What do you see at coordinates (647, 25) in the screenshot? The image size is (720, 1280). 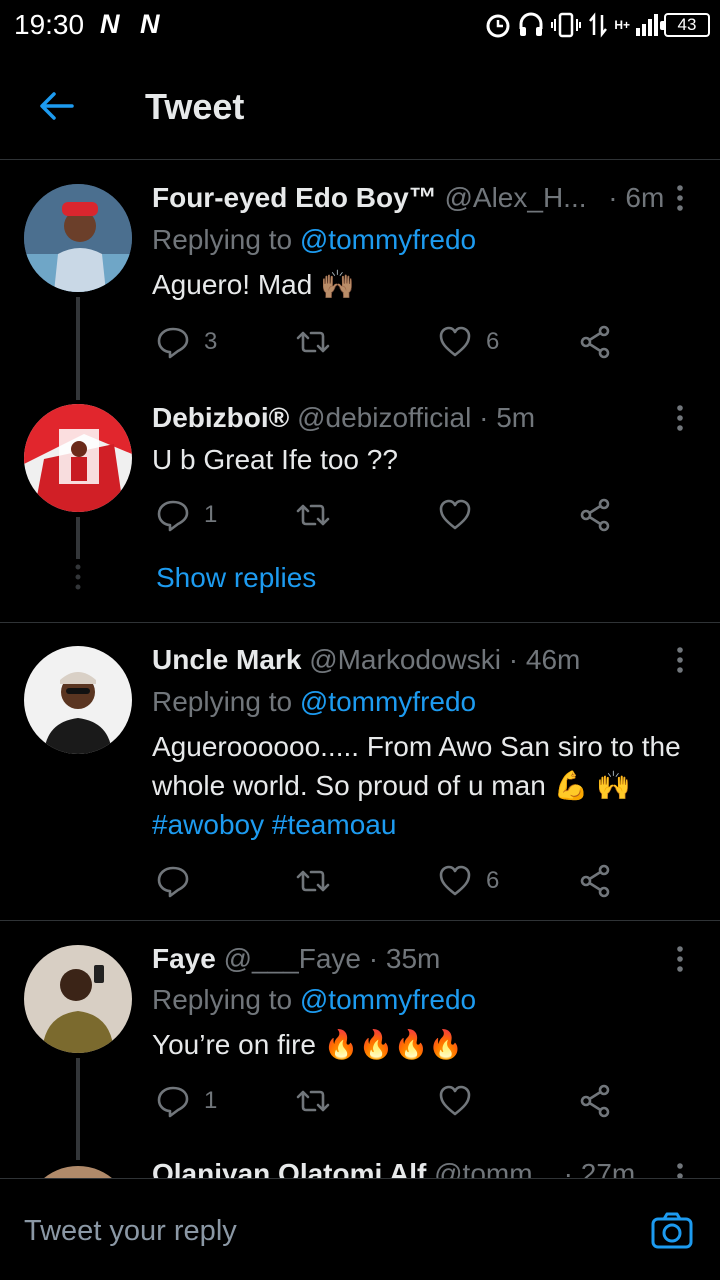 I see `signal-icon` at bounding box center [647, 25].